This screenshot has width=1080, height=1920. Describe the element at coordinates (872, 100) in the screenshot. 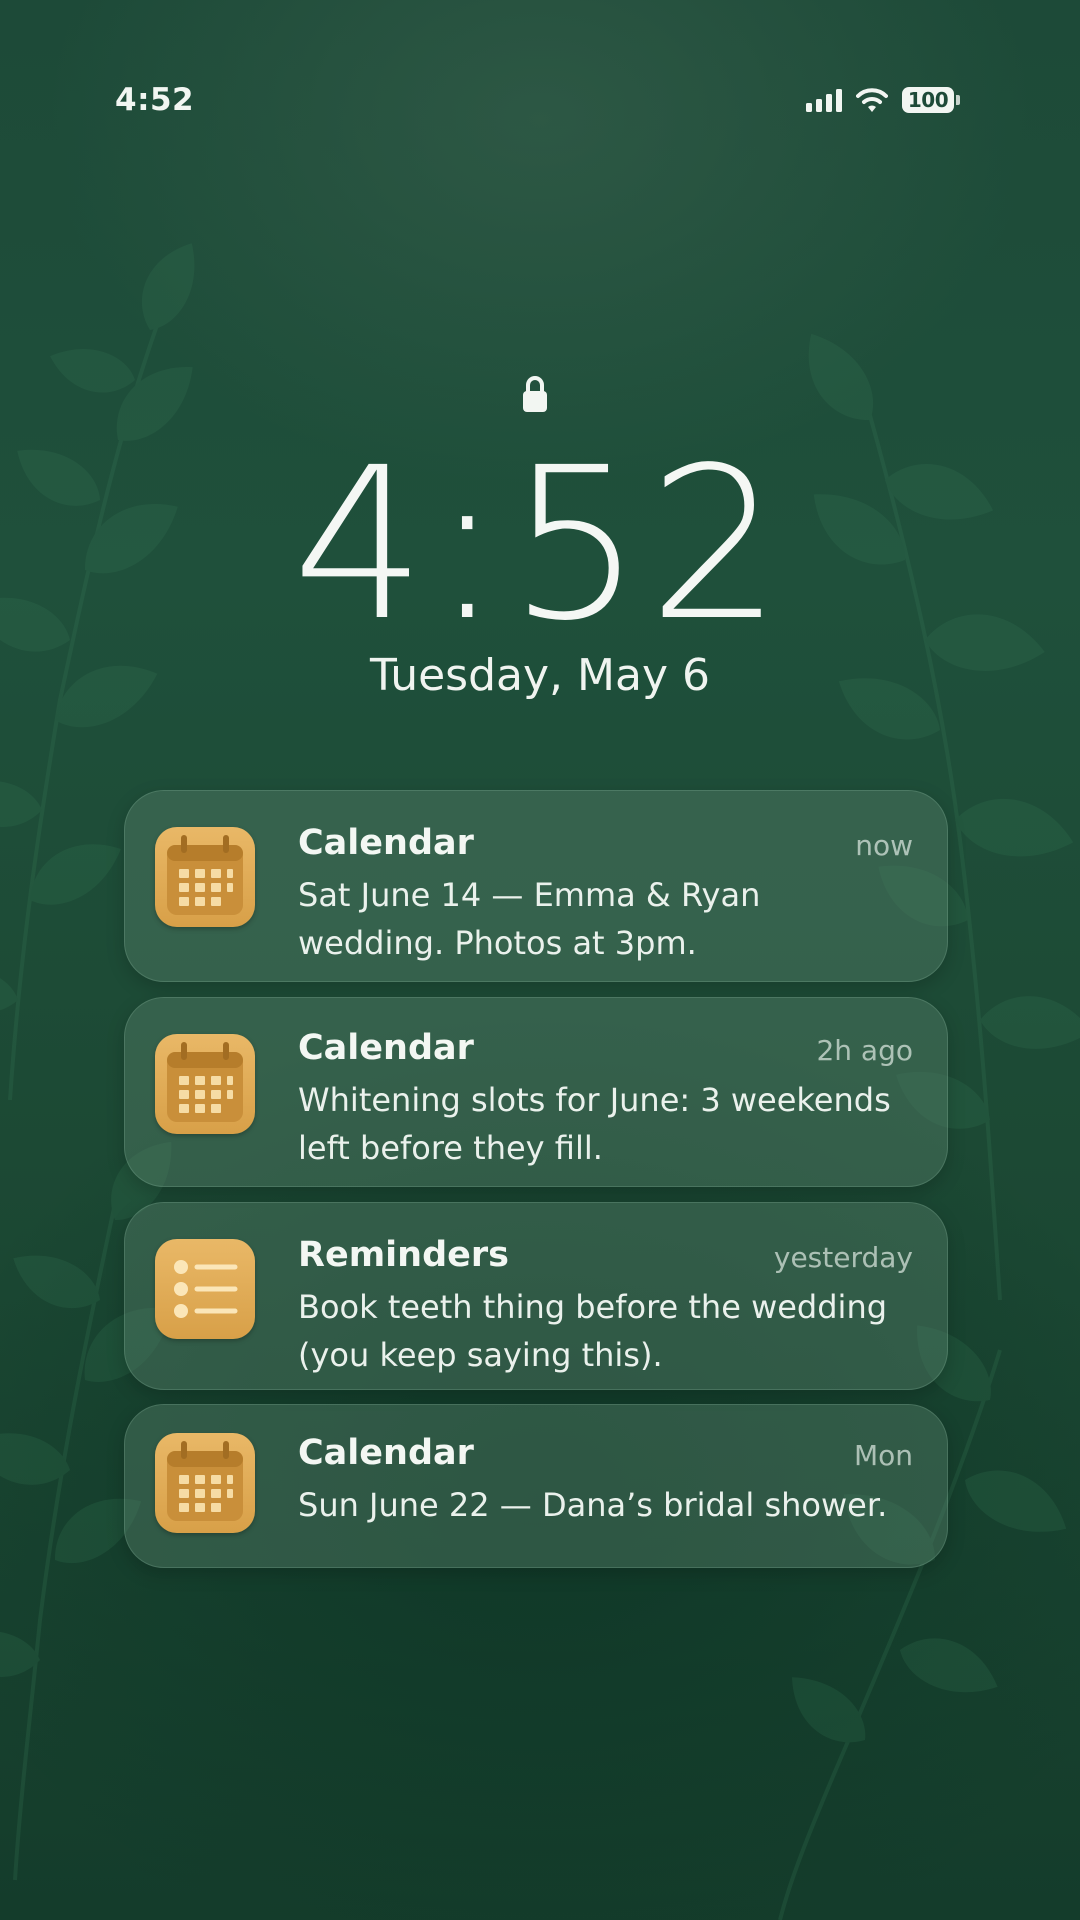

I see `wifi-icon` at that location.